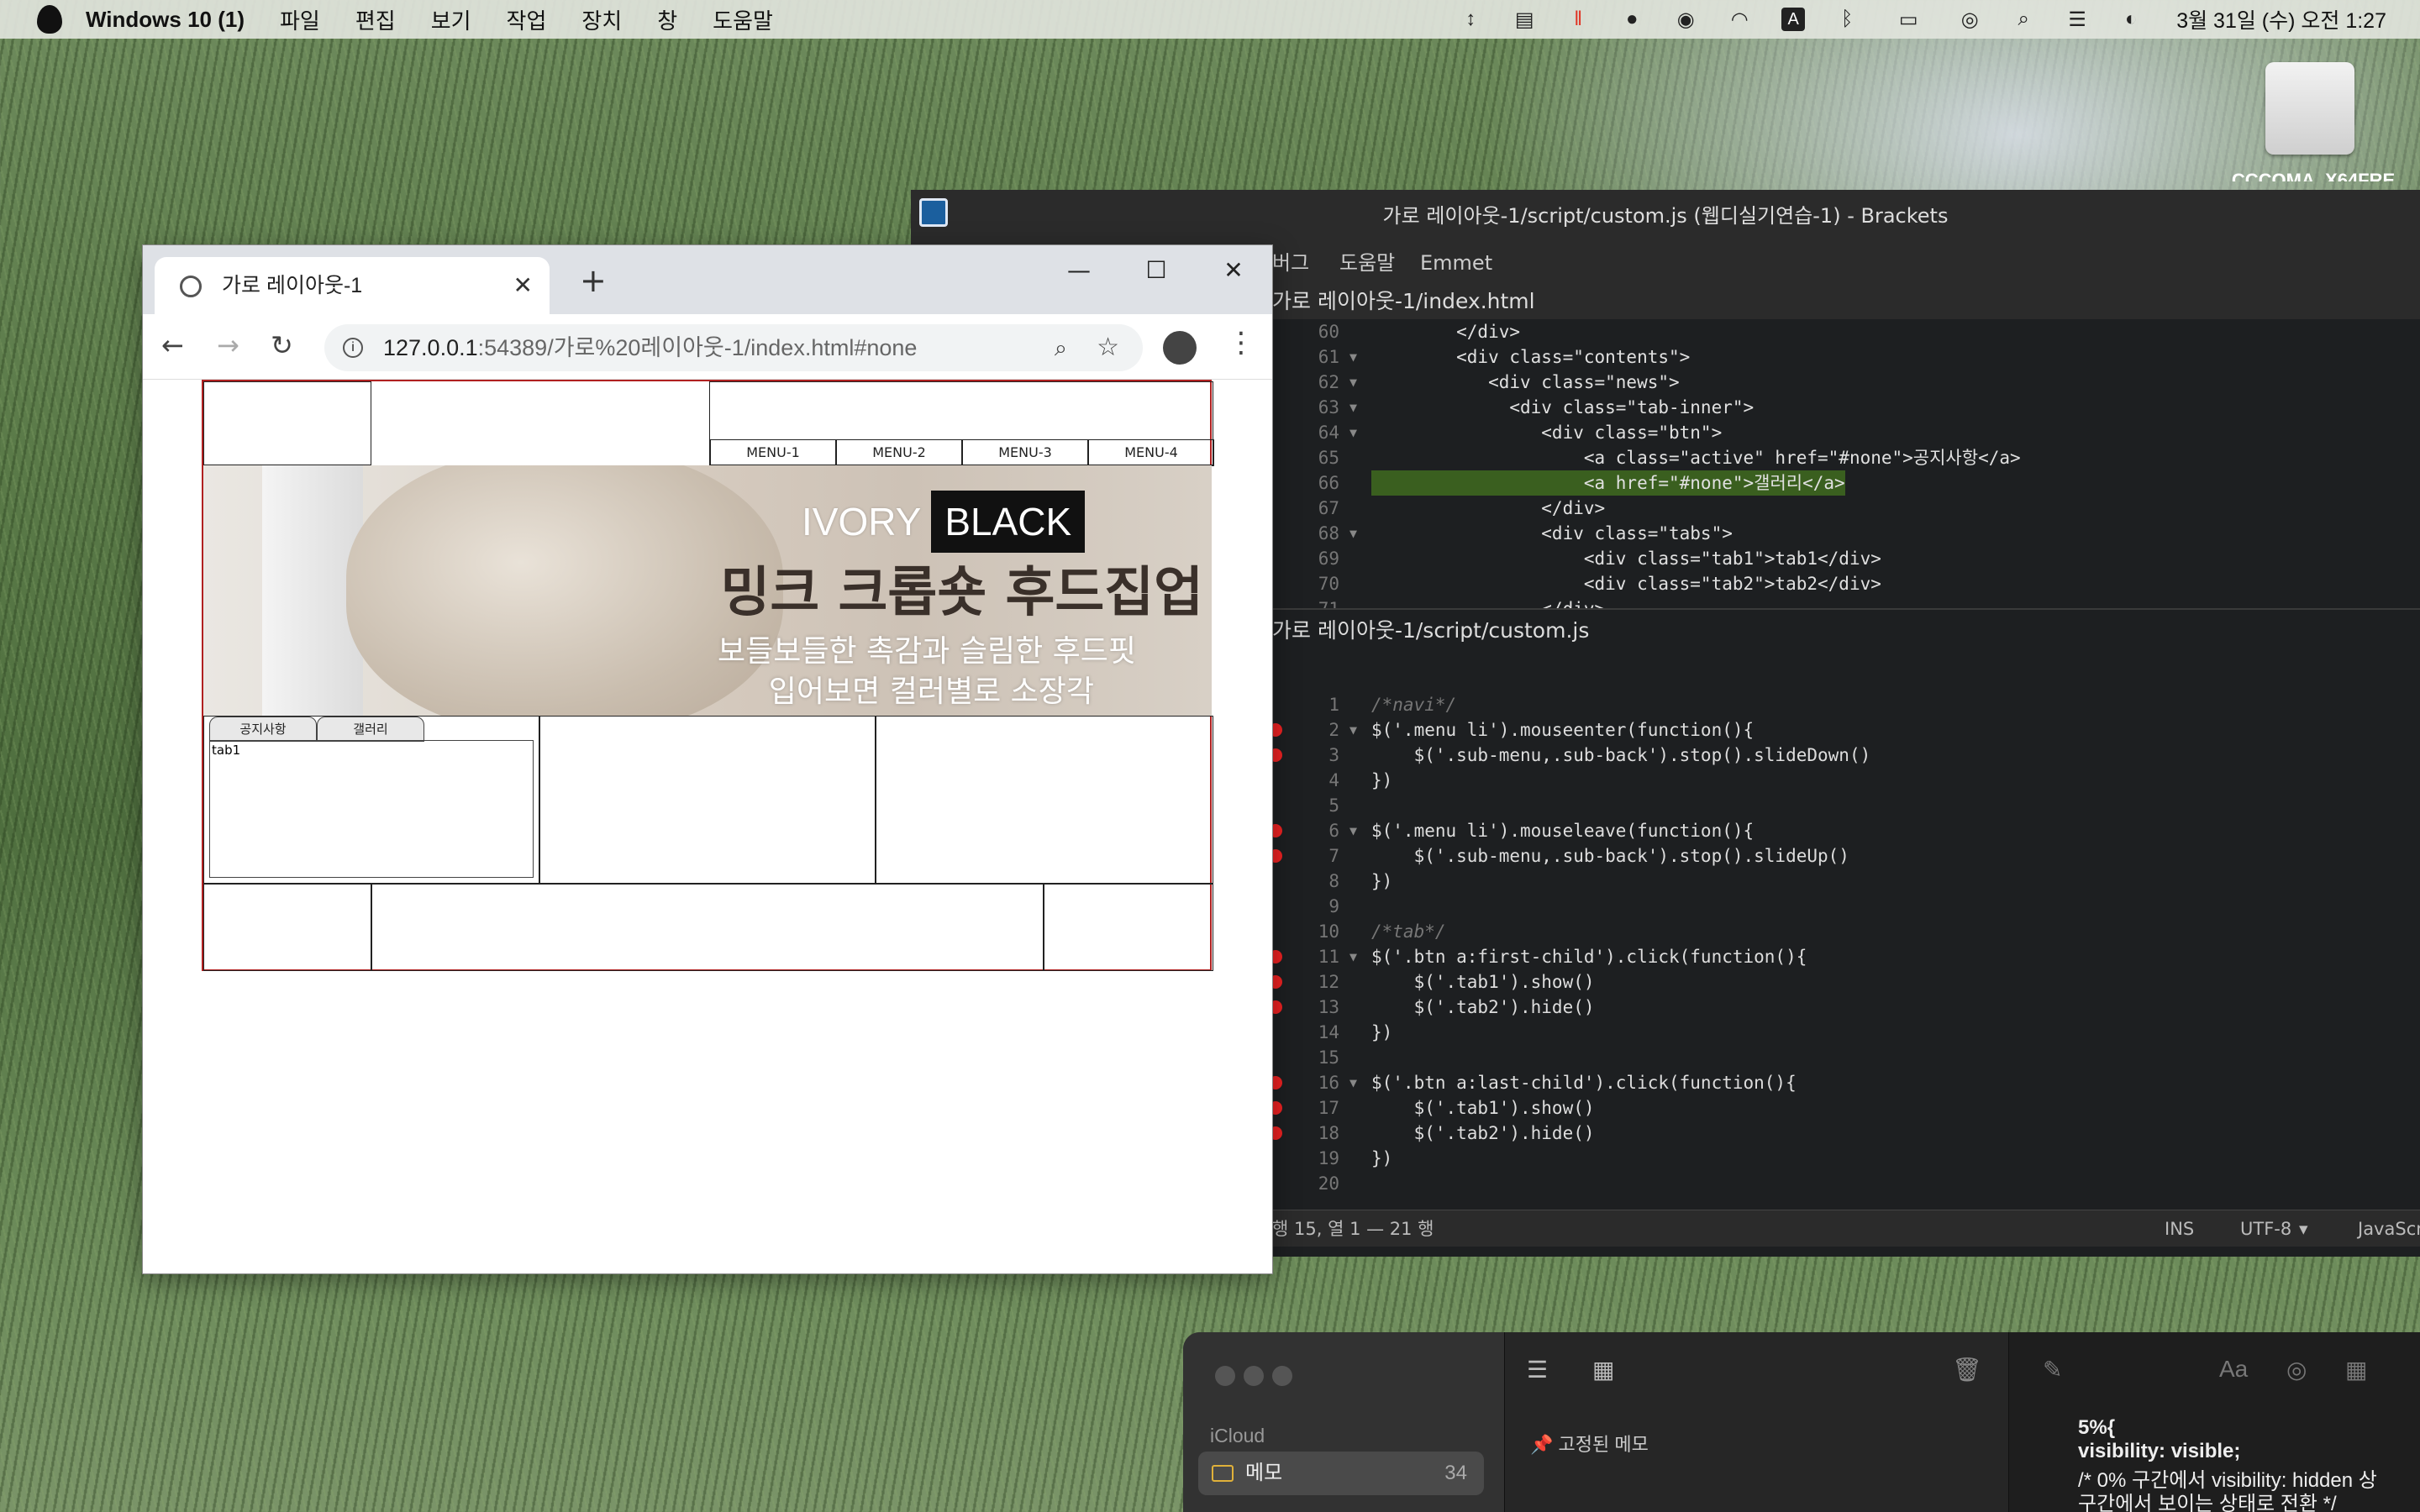 The image size is (2420, 1512). Describe the element at coordinates (2233, 1369) in the screenshot. I see `format-icon: Aa` at that location.